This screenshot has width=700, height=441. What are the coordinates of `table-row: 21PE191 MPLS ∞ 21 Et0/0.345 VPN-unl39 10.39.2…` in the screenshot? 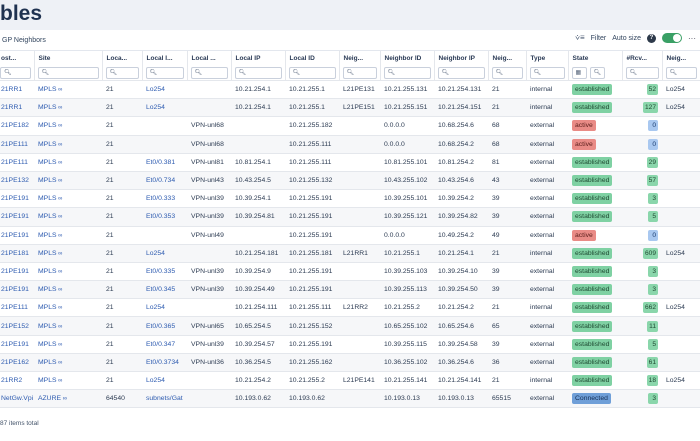 It's located at (350, 290).